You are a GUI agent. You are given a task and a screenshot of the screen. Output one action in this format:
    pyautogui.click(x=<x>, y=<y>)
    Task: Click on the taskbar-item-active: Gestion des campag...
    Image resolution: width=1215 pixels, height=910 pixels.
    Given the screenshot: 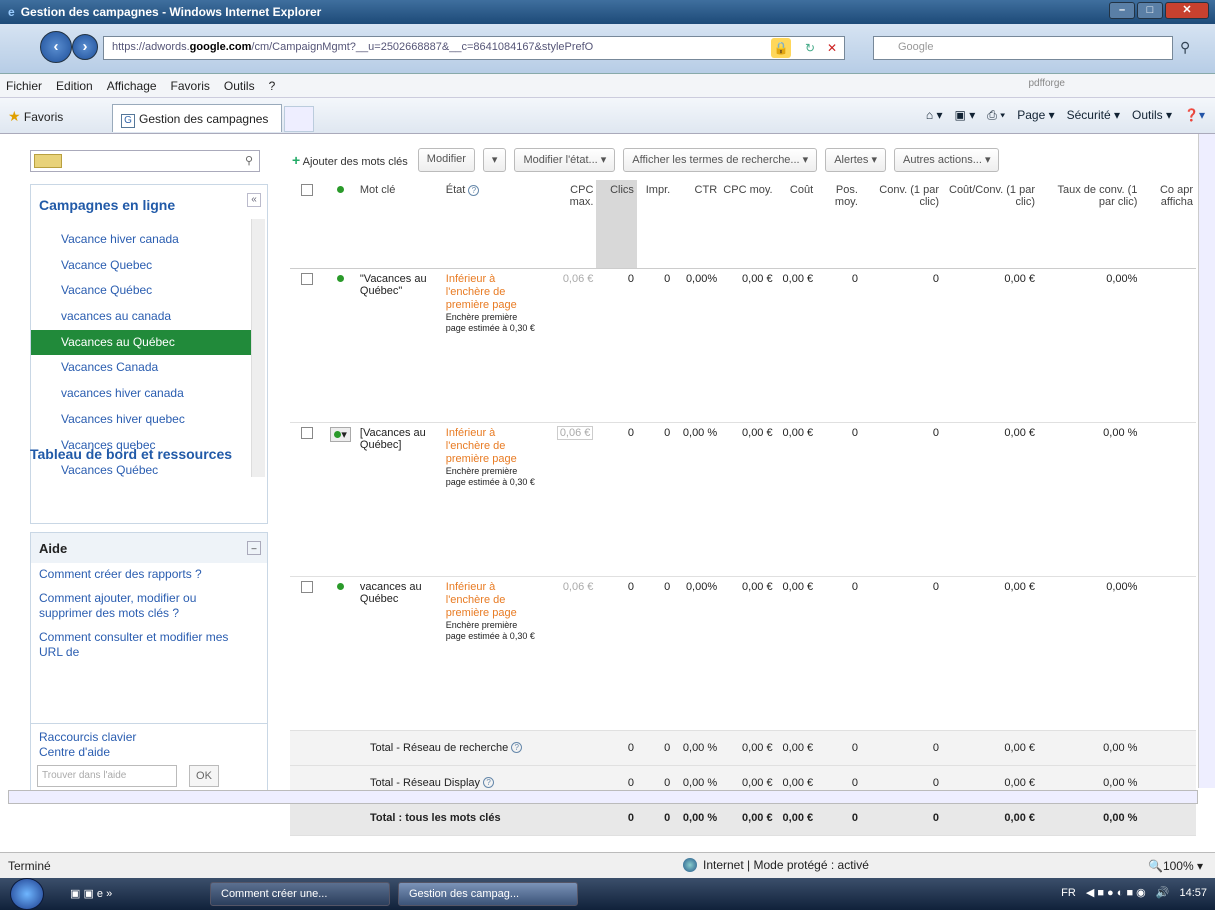 What is the action you would take?
    pyautogui.click(x=488, y=894)
    